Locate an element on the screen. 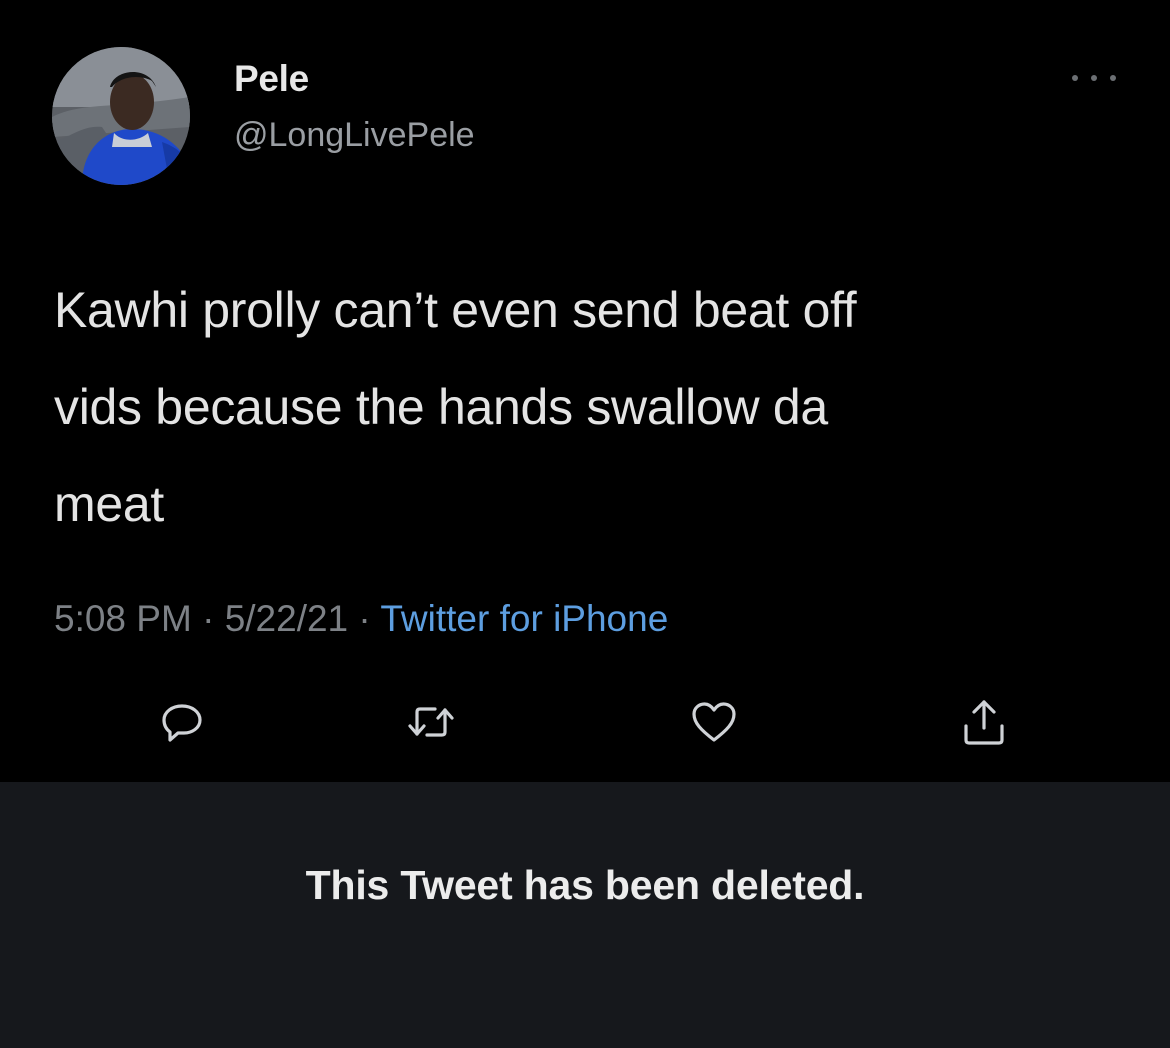  tweet-text-line: meat is located at coordinates (109, 504).